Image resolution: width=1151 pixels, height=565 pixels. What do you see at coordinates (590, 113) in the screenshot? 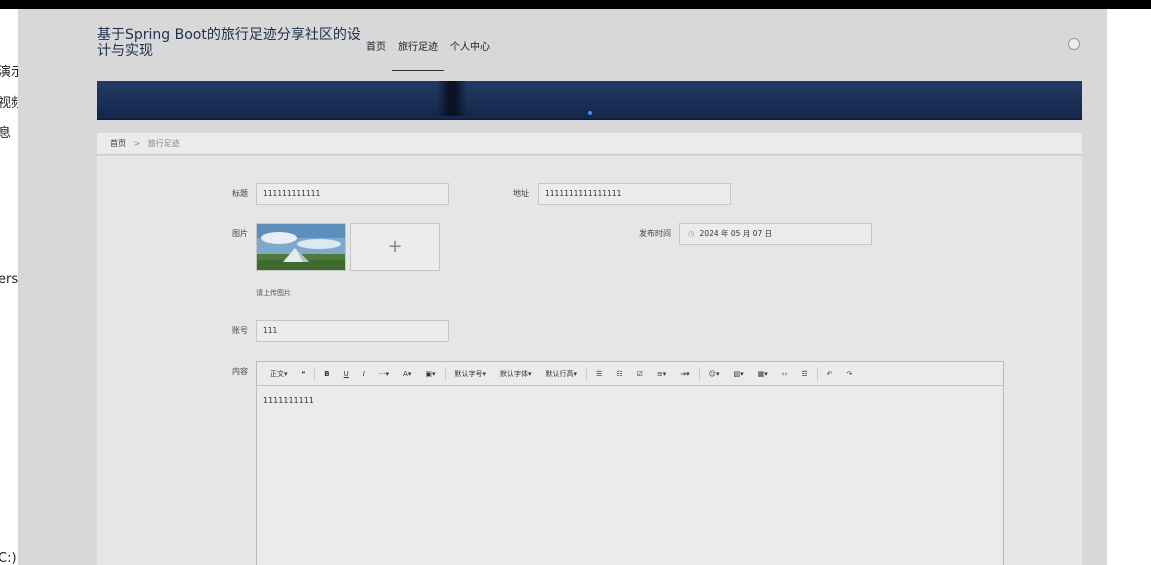
I see `carousel-indicator-dot` at bounding box center [590, 113].